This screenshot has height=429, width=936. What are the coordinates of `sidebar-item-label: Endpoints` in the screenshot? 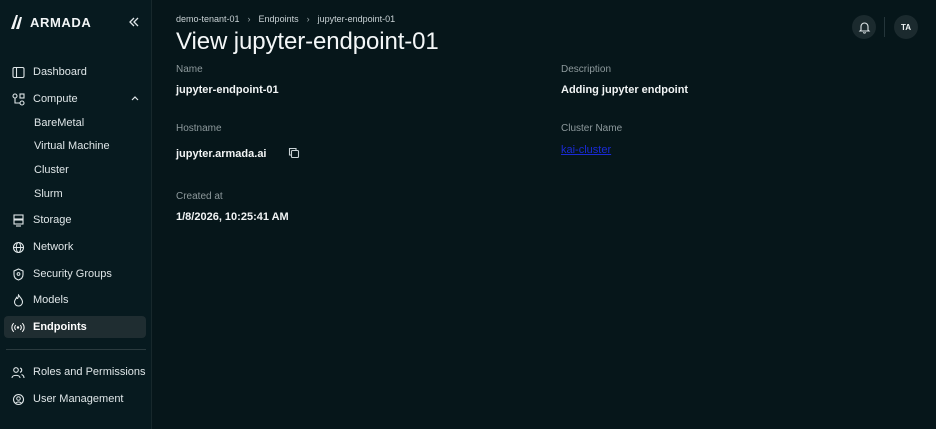 It's located at (60, 327).